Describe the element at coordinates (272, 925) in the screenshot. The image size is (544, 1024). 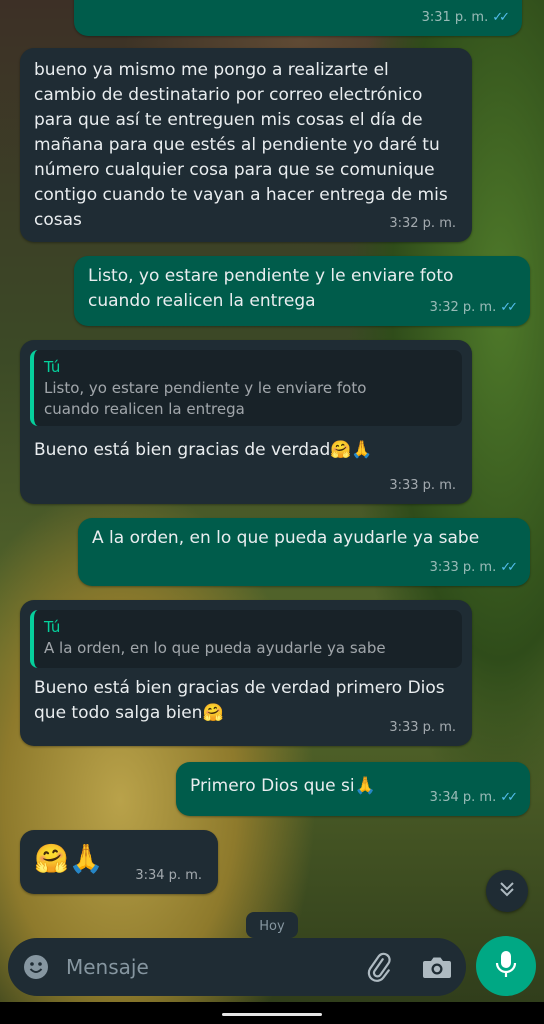
I see `date-chip: Hoy` at that location.